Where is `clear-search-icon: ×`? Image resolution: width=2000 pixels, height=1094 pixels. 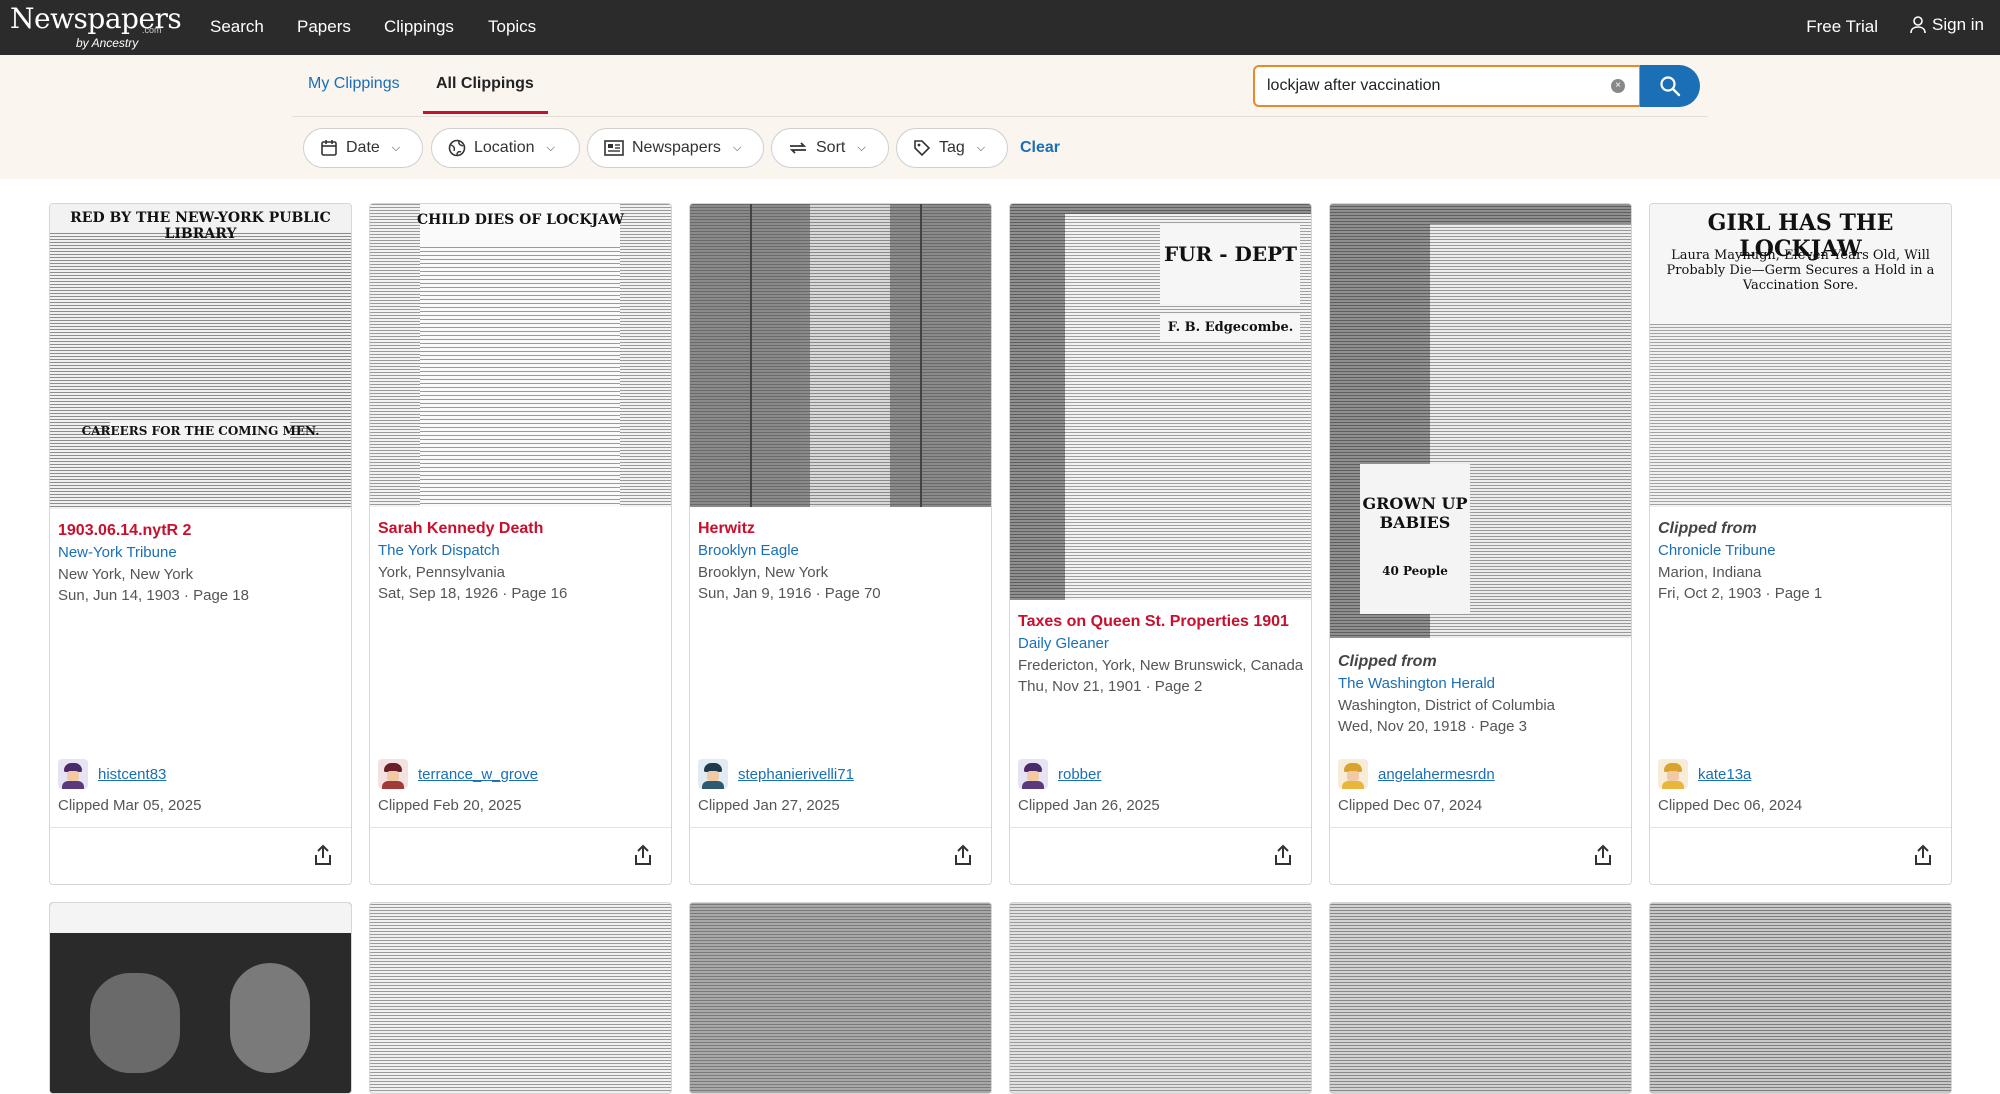
clear-search-icon: × is located at coordinates (1618, 86).